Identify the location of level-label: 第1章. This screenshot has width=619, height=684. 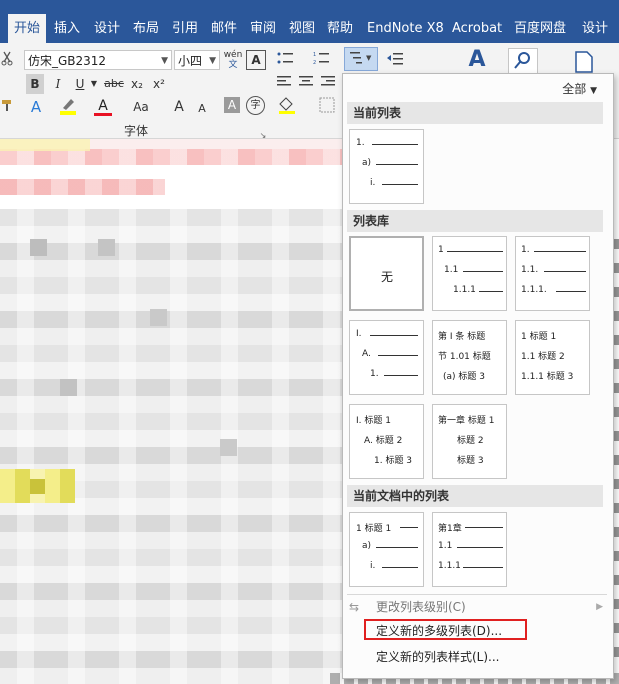
(450, 529).